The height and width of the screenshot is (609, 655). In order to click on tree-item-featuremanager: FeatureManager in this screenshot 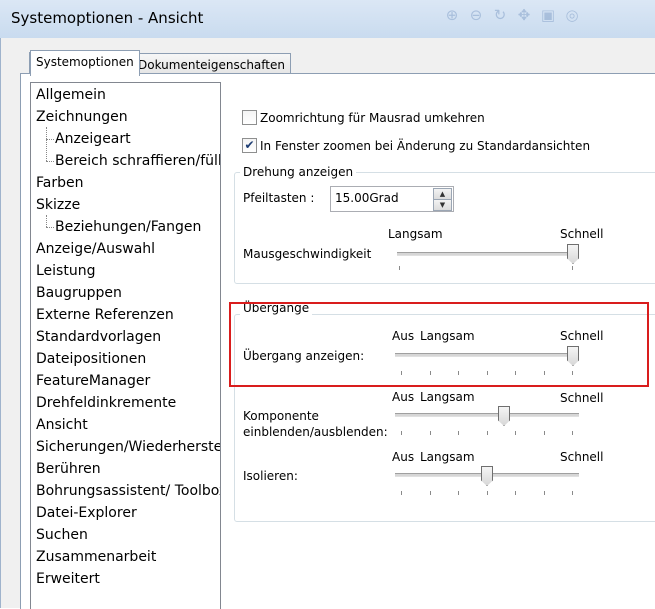, I will do `click(93, 381)`.